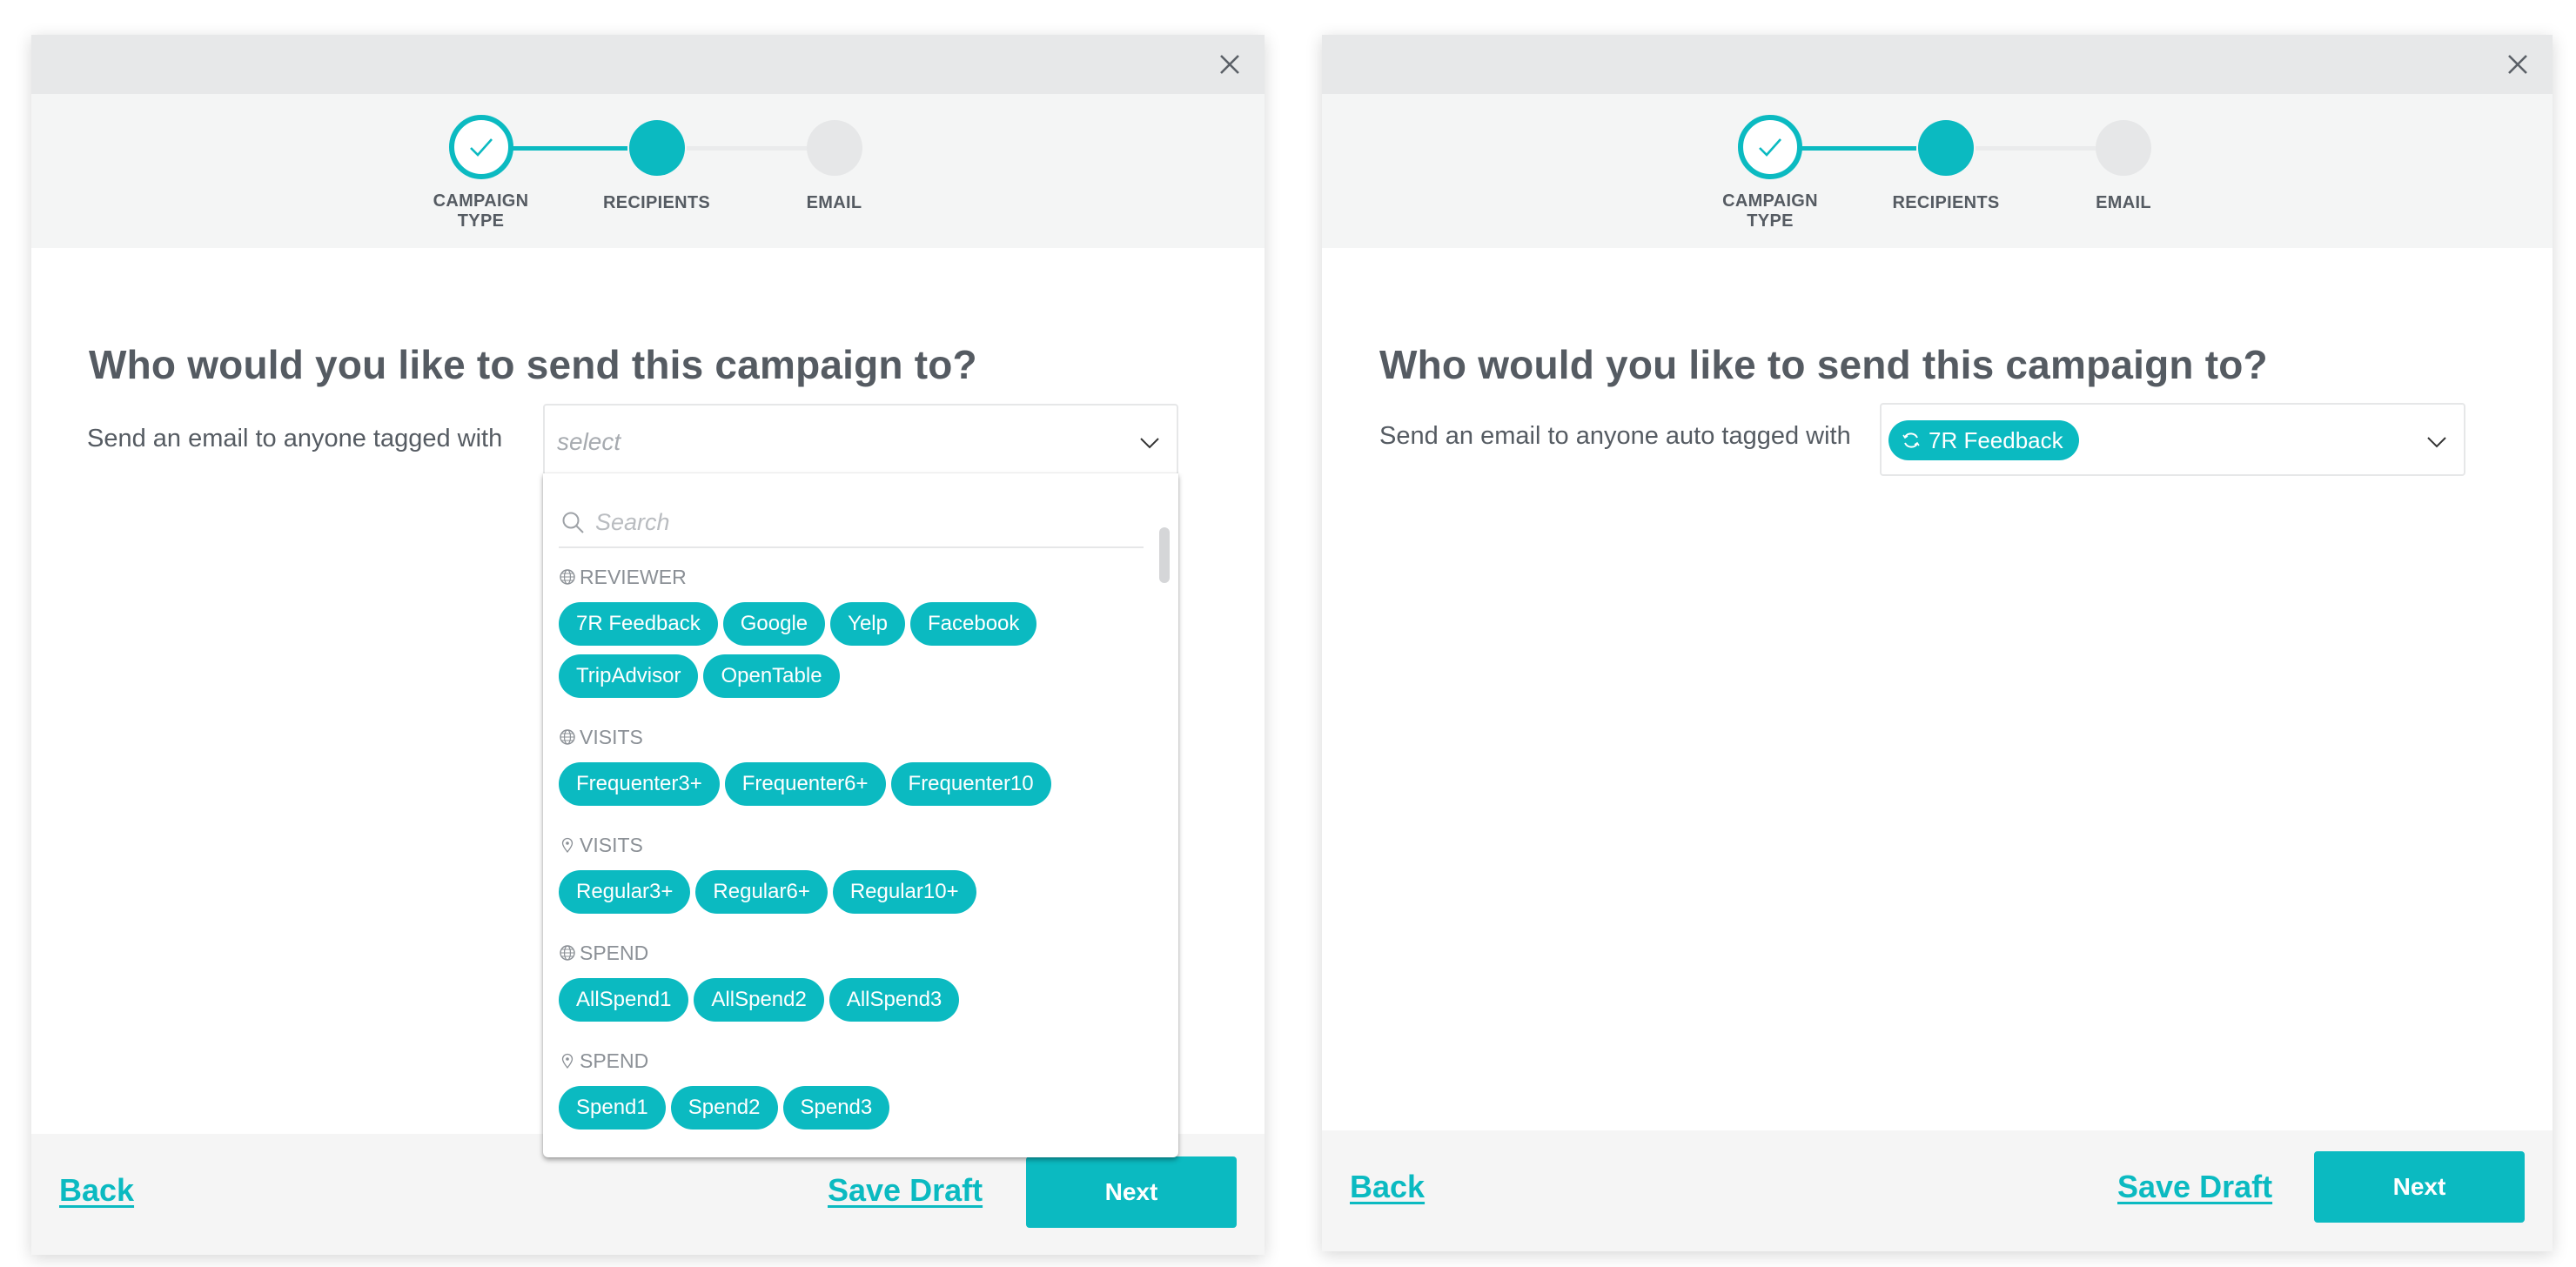 This screenshot has width=2576, height=1267. I want to click on select-placeholder: select, so click(589, 441).